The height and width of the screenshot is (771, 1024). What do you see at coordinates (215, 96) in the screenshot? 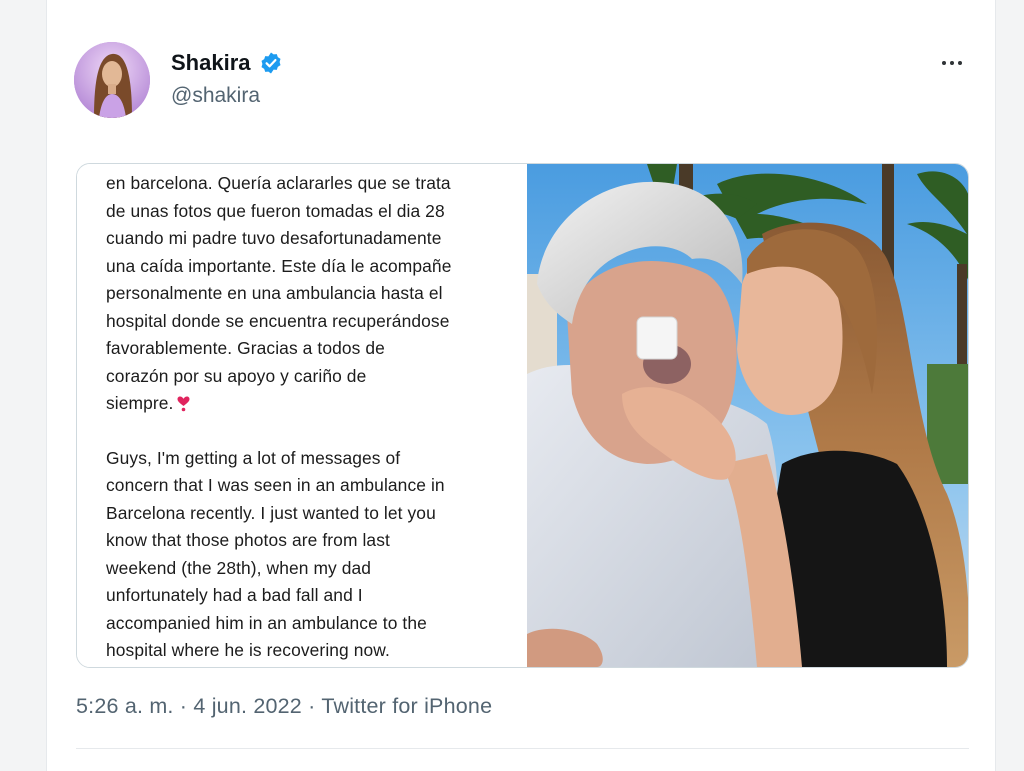
I see `handle: @shakira` at bounding box center [215, 96].